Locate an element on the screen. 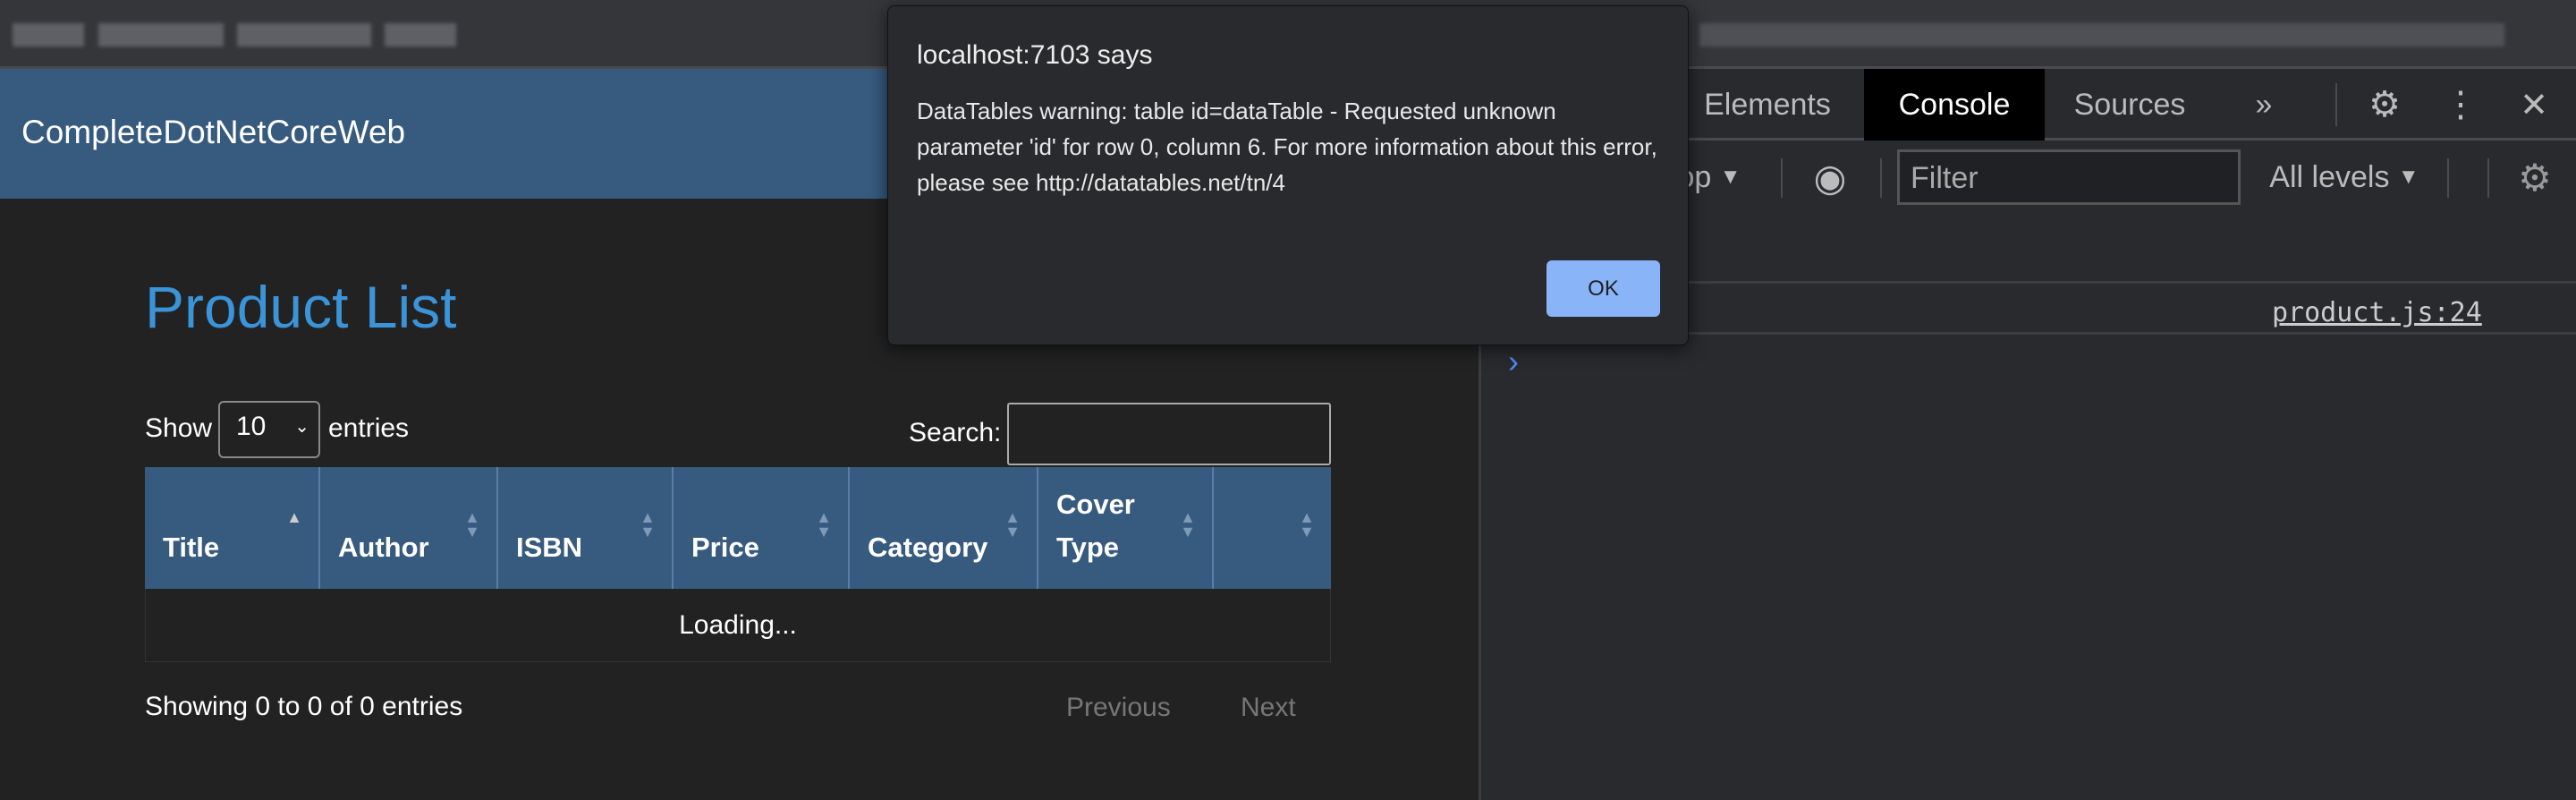 The width and height of the screenshot is (2576, 800). entries-label: entries is located at coordinates (369, 428).